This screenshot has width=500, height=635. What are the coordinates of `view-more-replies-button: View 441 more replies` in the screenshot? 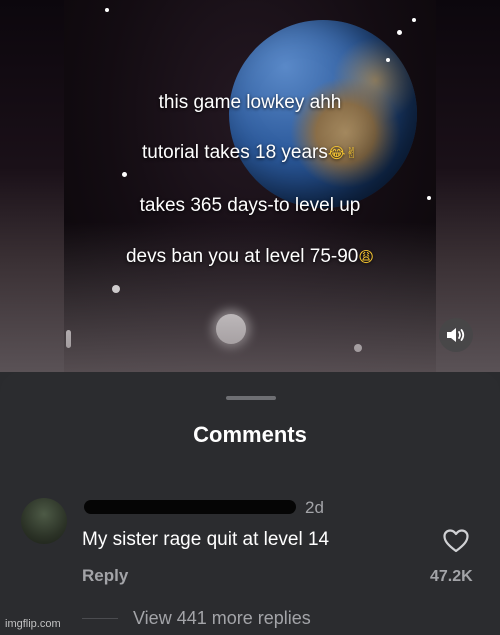 It's located at (222, 618).